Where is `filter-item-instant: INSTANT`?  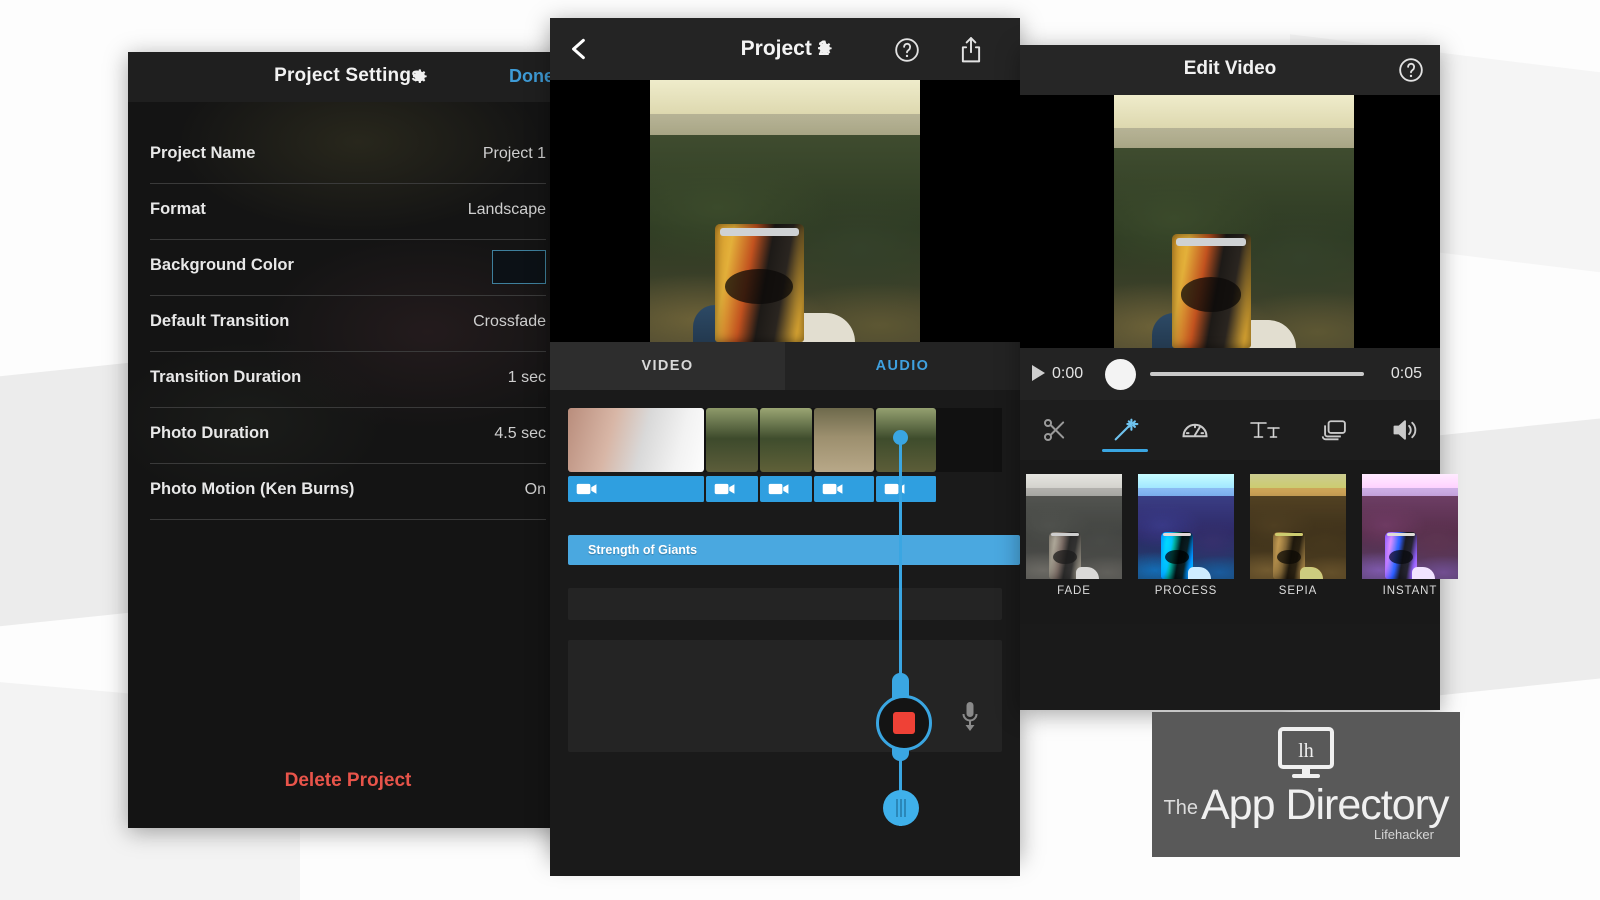
filter-item-instant: INSTANT is located at coordinates (1410, 535).